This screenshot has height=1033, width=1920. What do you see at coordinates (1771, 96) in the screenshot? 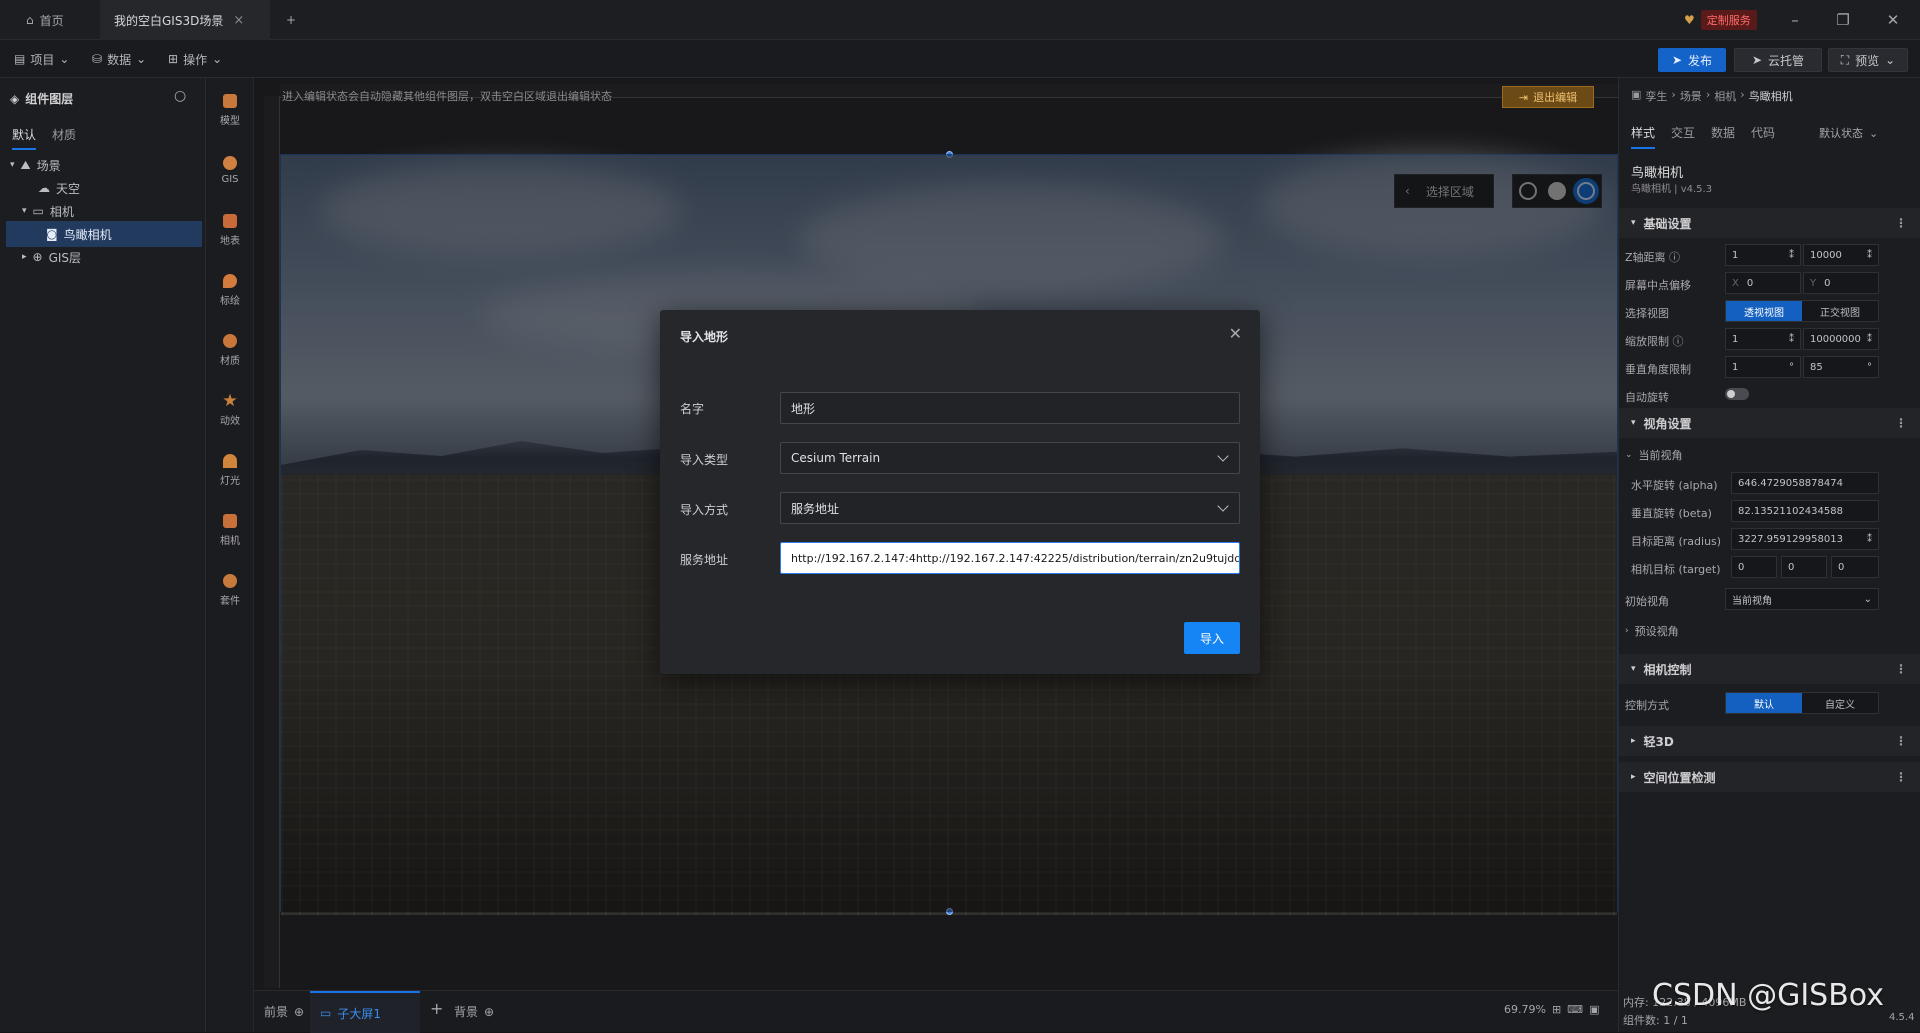
I see `breadcrumb-item: 鸟瞰相机` at bounding box center [1771, 96].